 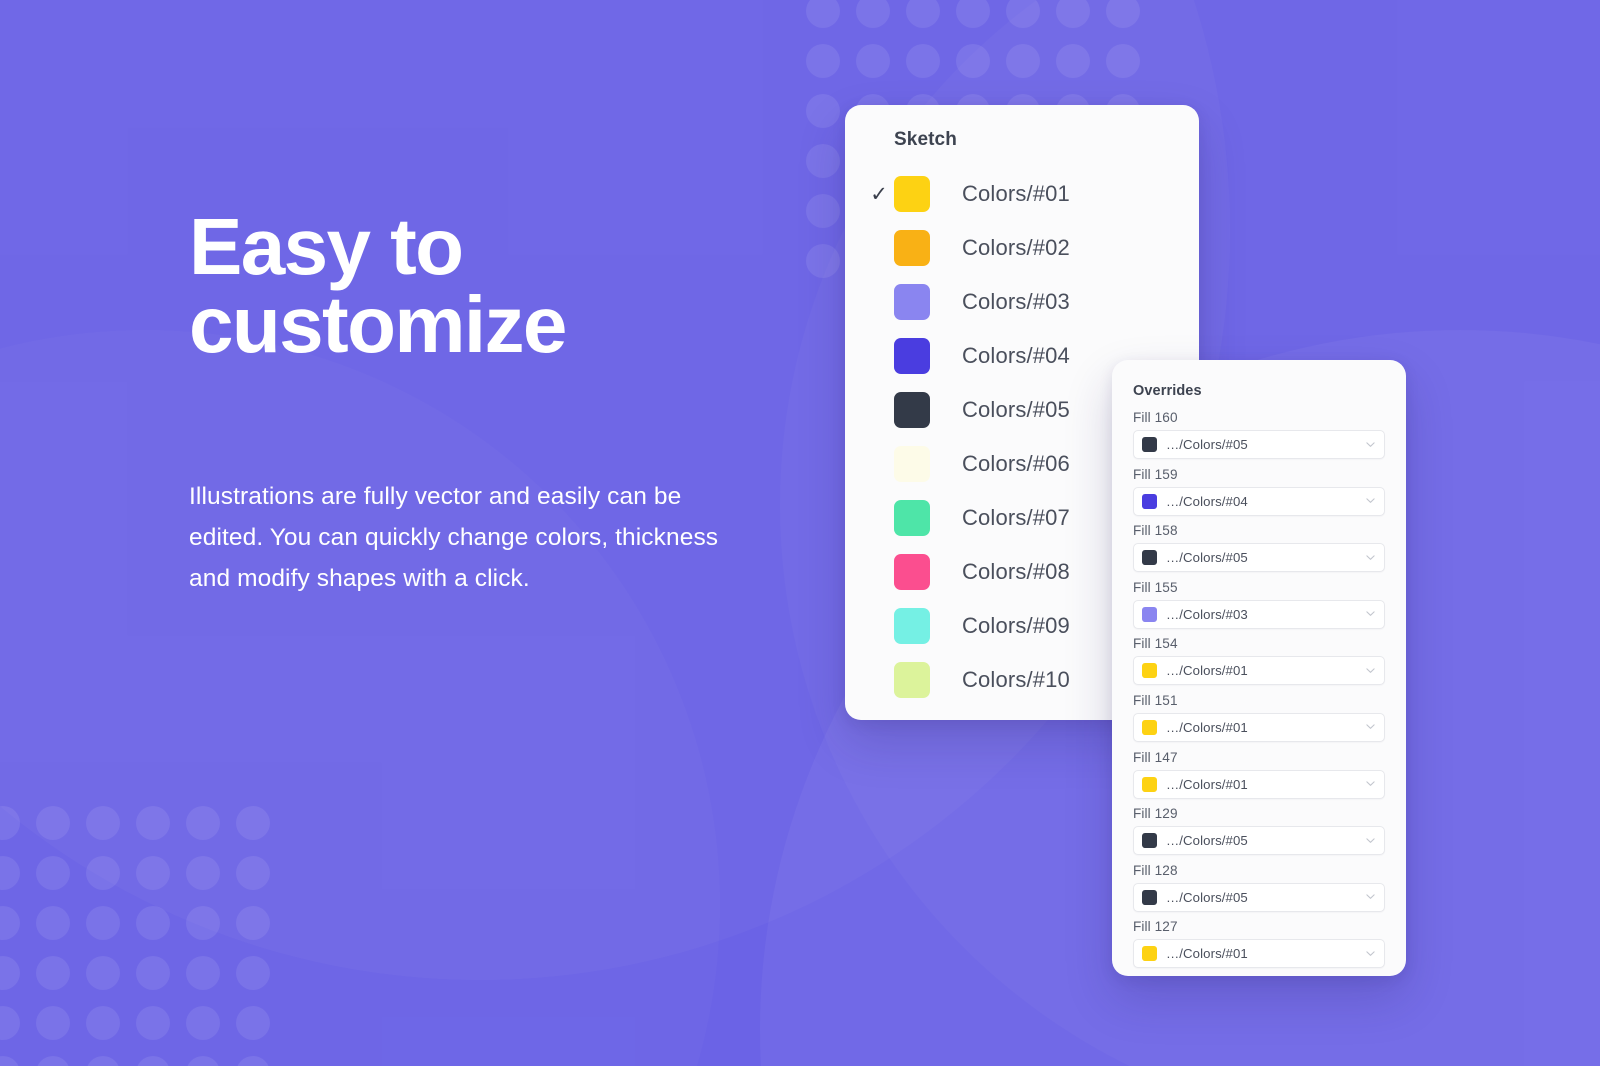 What do you see at coordinates (1016, 247) in the screenshot?
I see `color-label: Colors/#02` at bounding box center [1016, 247].